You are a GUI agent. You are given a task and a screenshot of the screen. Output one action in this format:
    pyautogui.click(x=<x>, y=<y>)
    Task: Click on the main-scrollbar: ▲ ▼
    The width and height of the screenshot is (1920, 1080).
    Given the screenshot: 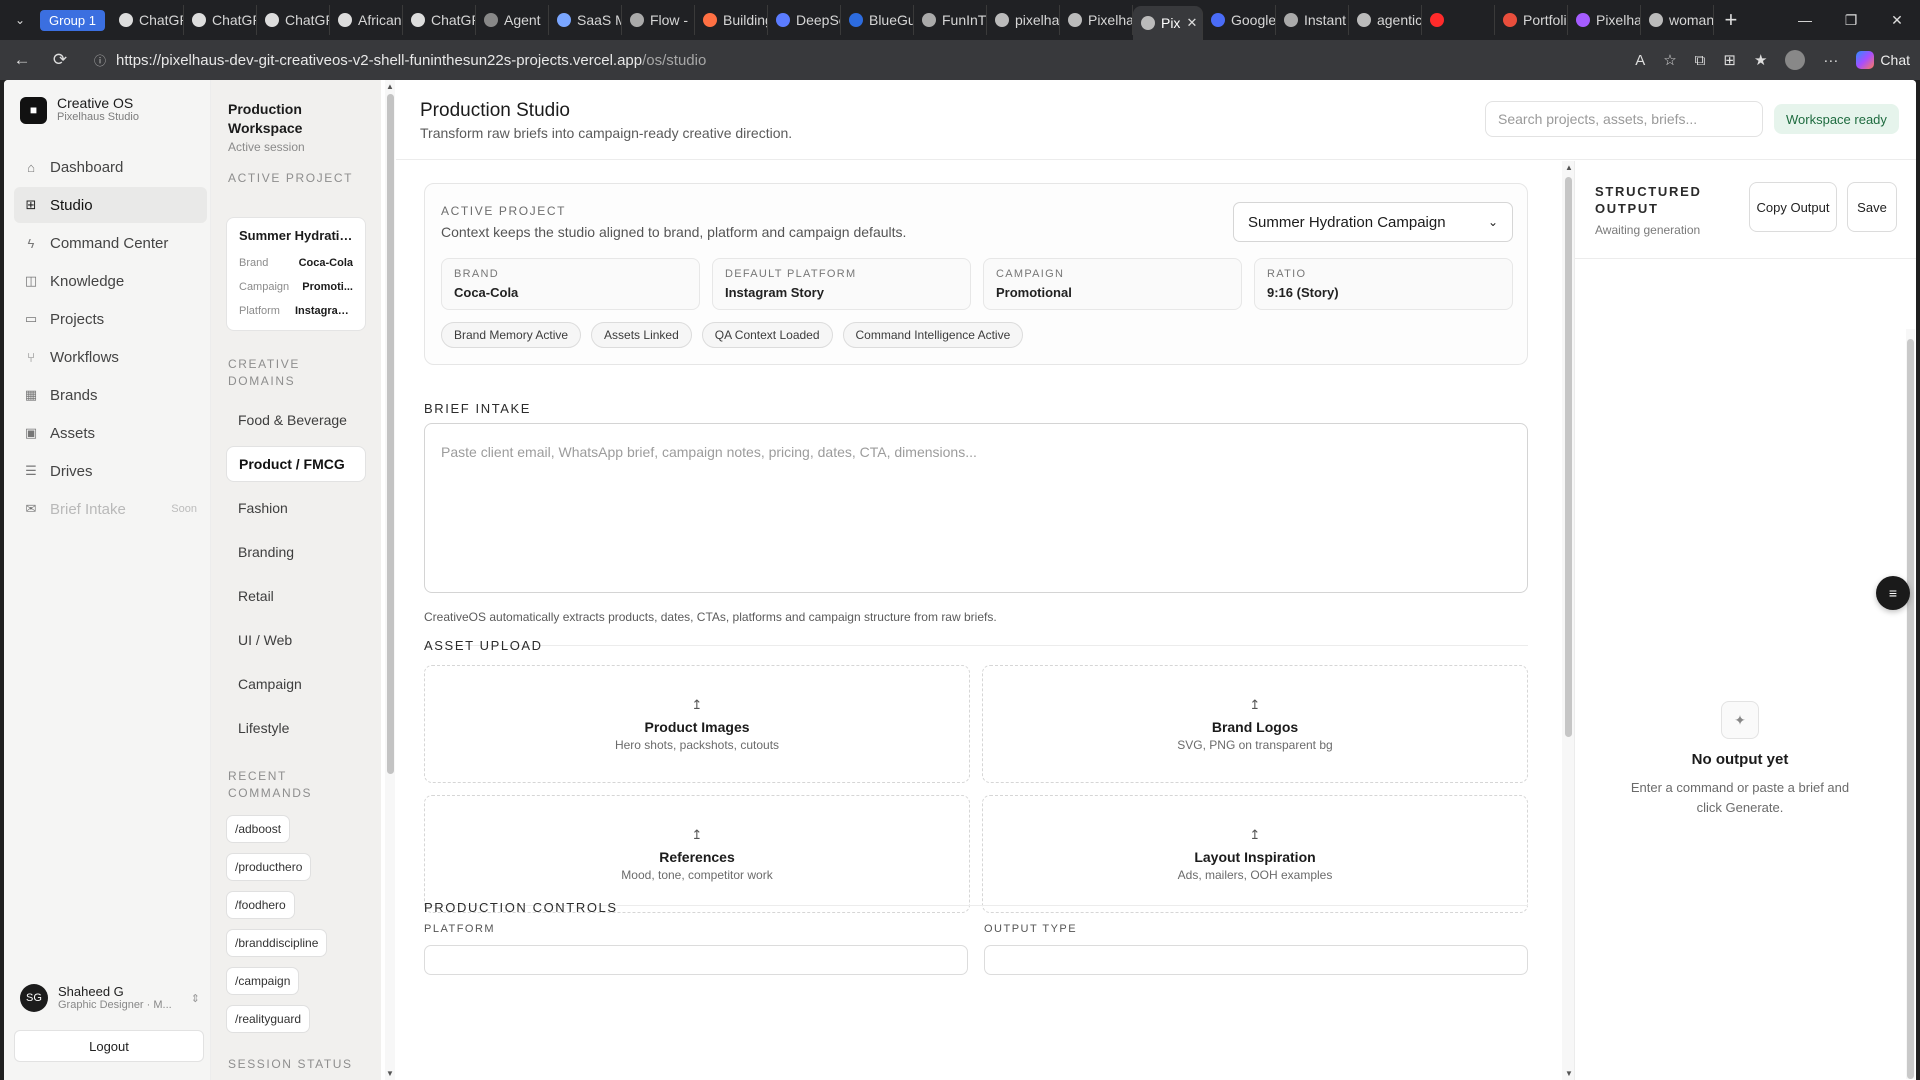 What is the action you would take?
    pyautogui.click(x=1568, y=620)
    